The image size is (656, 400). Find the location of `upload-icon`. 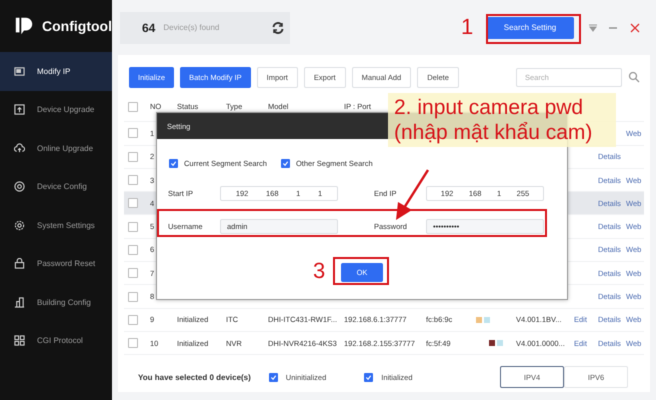

upload-icon is located at coordinates (19, 110).